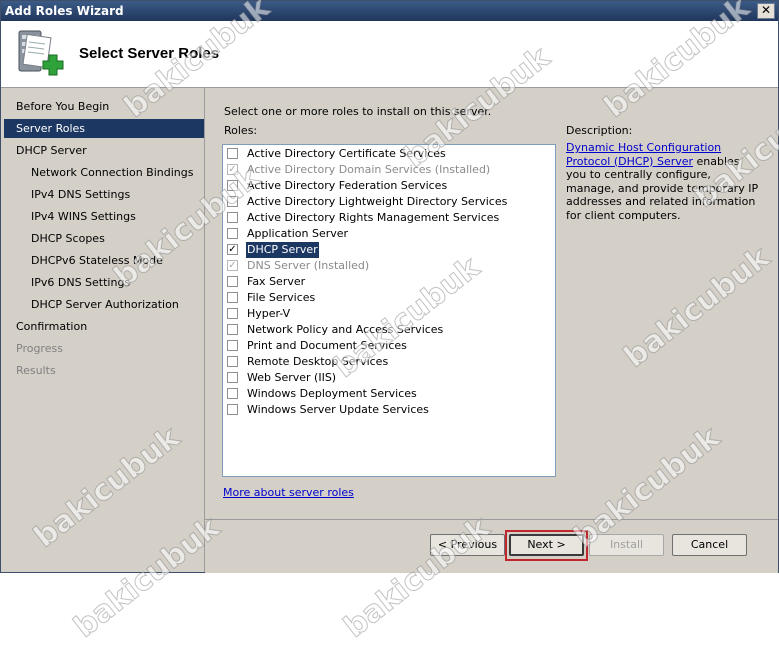 This screenshot has width=779, height=645. Describe the element at coordinates (327, 345) in the screenshot. I see `role-label: Print and Document Services` at that location.